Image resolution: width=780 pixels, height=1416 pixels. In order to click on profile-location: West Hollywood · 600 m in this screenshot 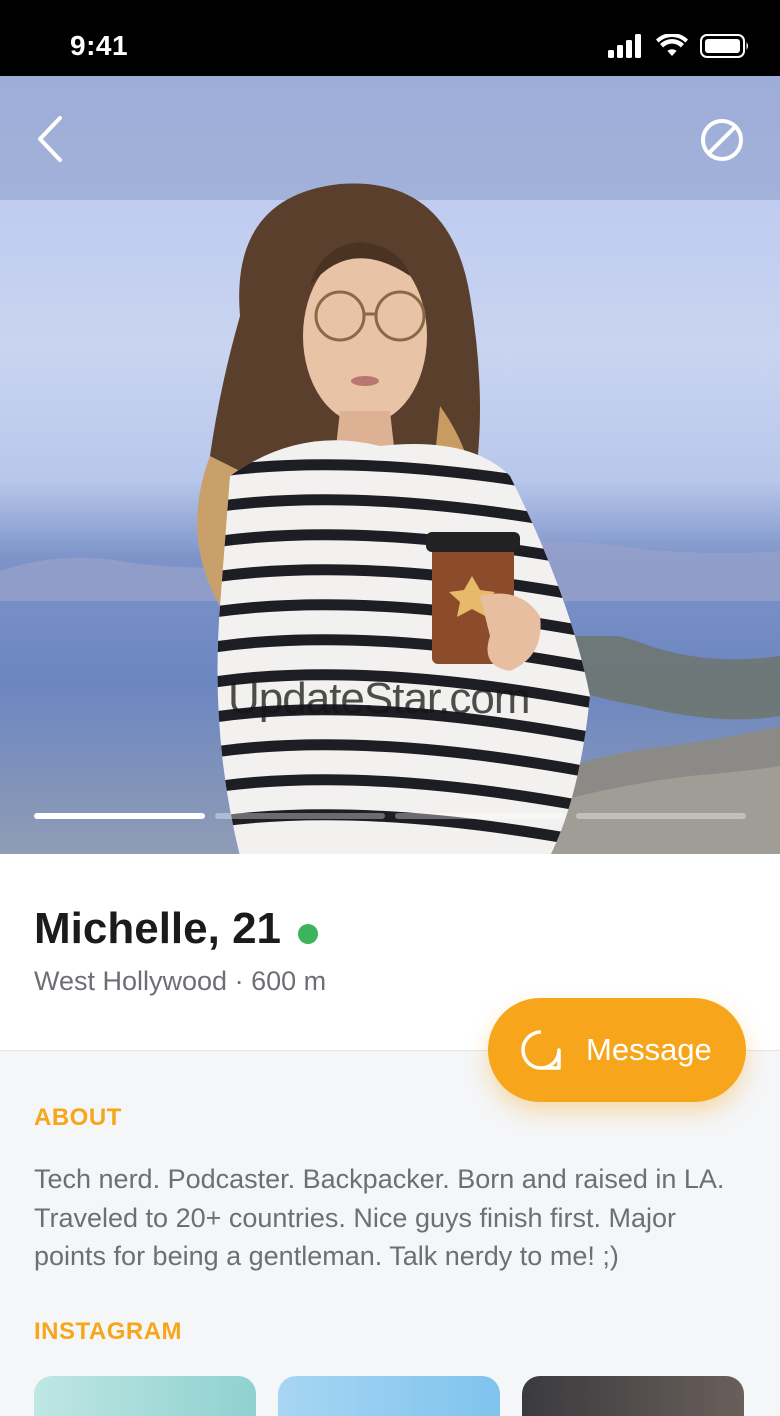, I will do `click(180, 981)`.